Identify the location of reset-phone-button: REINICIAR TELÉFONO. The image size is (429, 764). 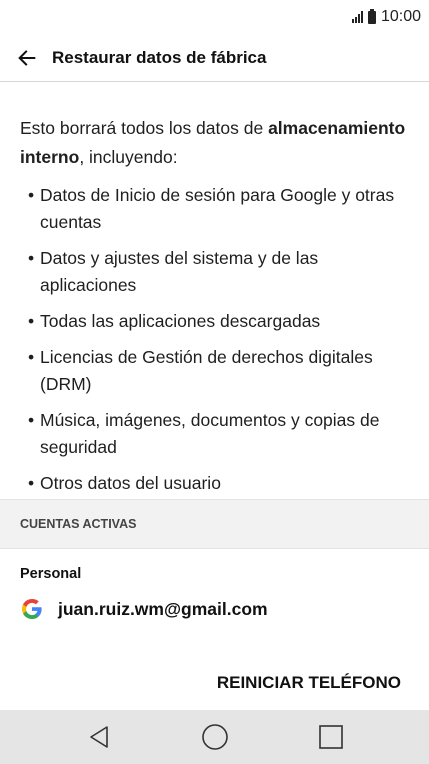
(309, 683).